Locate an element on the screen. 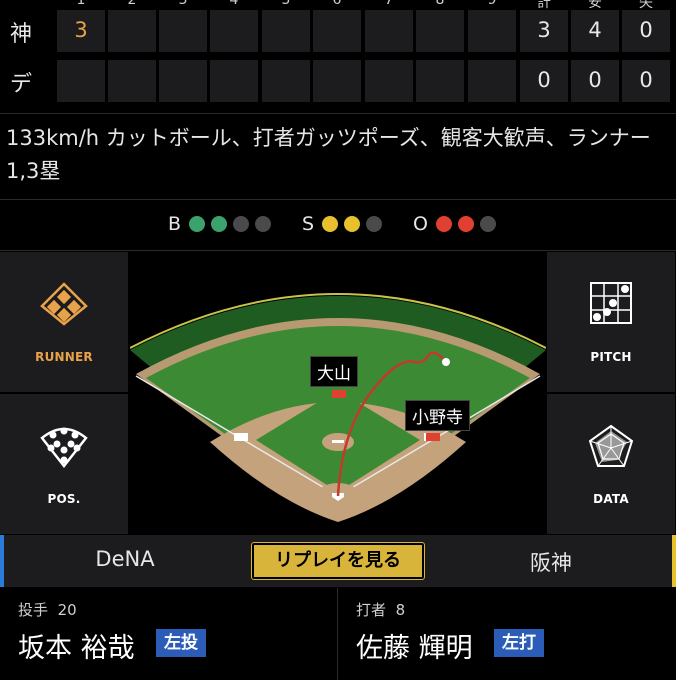 The width and height of the screenshot is (676, 680). runner-label-third: 大山 is located at coordinates (334, 371).